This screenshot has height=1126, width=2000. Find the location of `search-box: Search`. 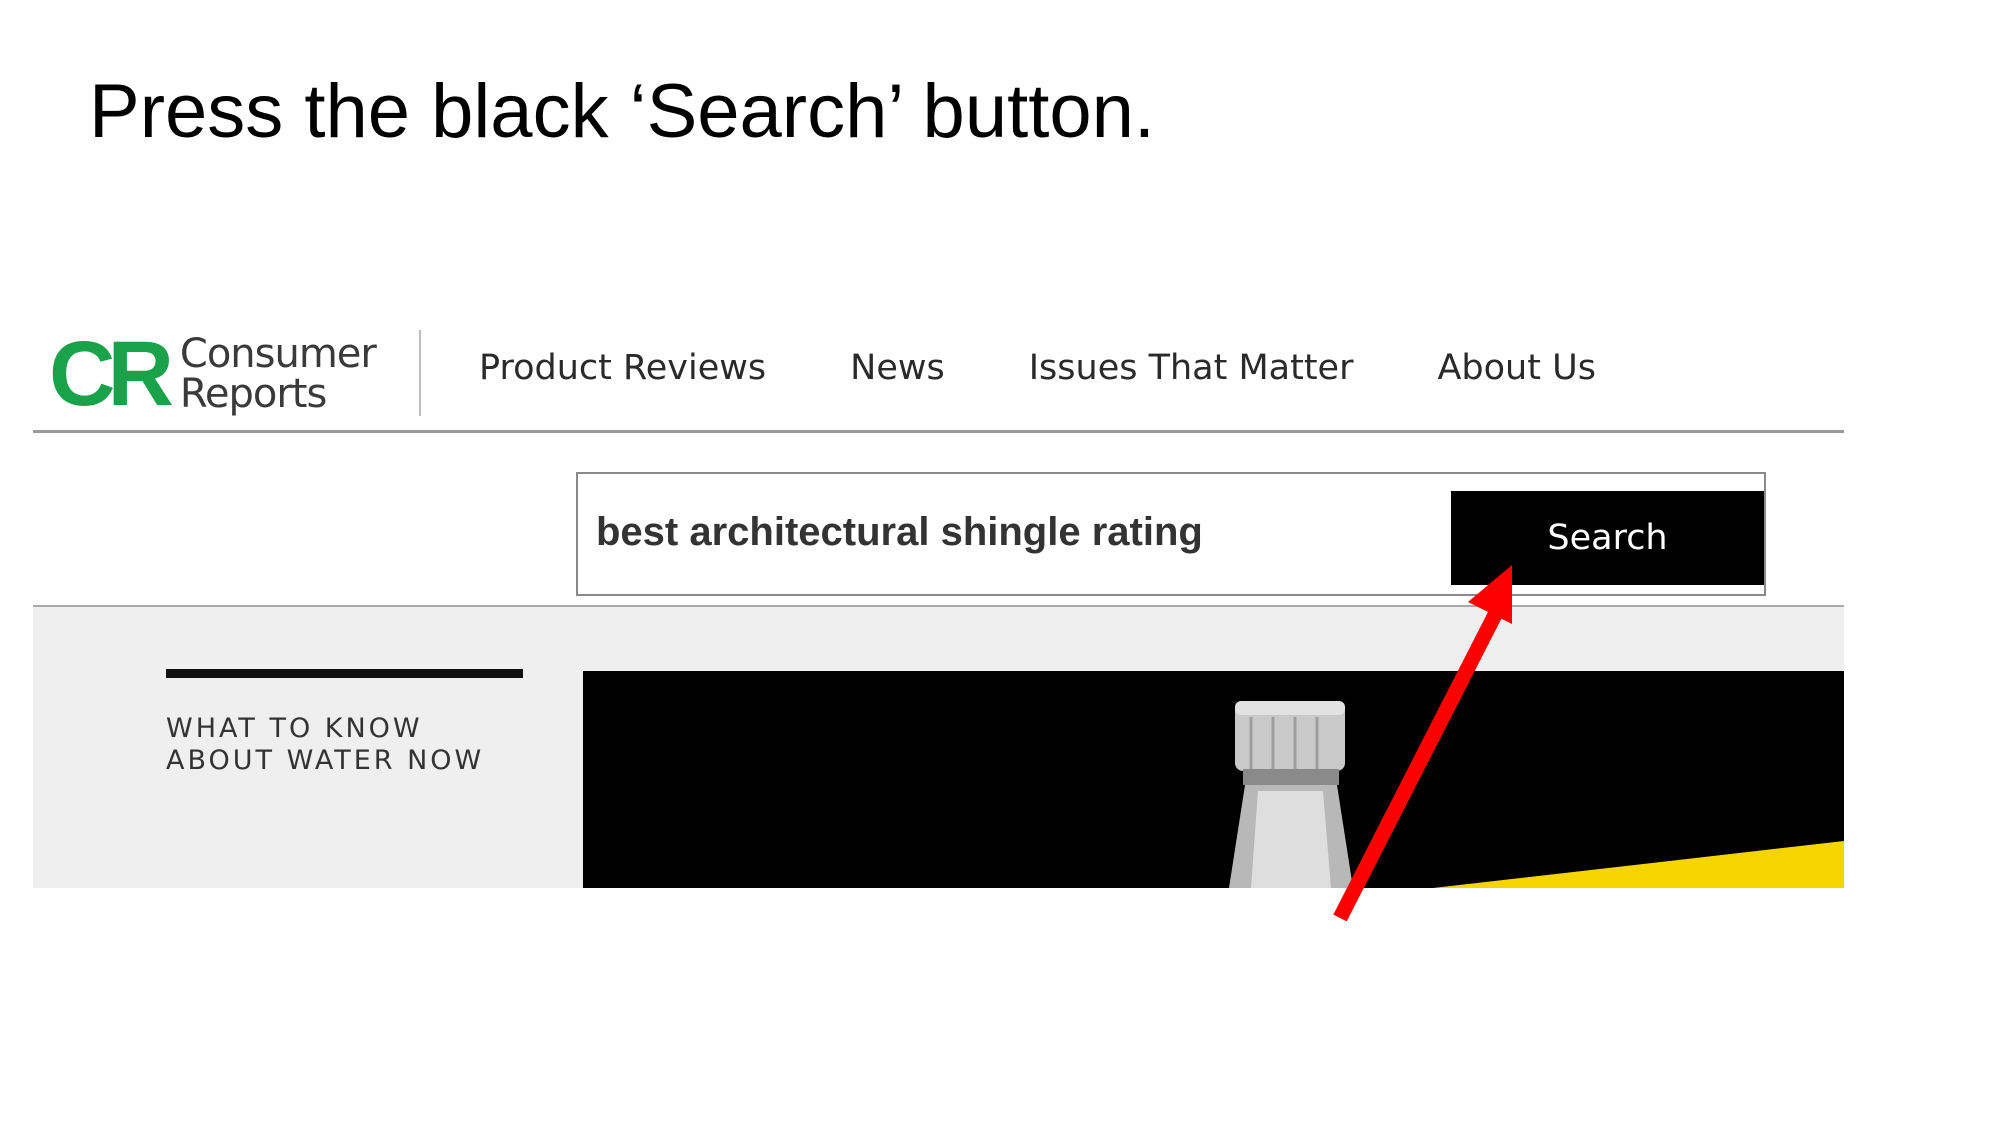

search-box: Search is located at coordinates (1171, 534).